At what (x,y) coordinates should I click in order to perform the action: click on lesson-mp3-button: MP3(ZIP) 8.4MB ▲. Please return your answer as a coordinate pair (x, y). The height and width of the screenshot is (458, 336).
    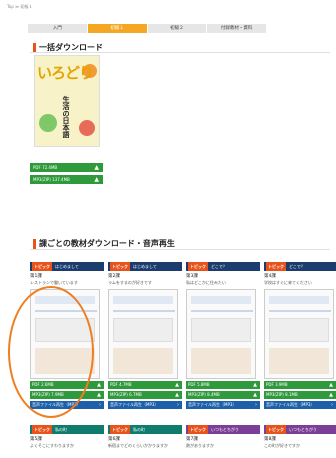
    Looking at the image, I should click on (223, 395).